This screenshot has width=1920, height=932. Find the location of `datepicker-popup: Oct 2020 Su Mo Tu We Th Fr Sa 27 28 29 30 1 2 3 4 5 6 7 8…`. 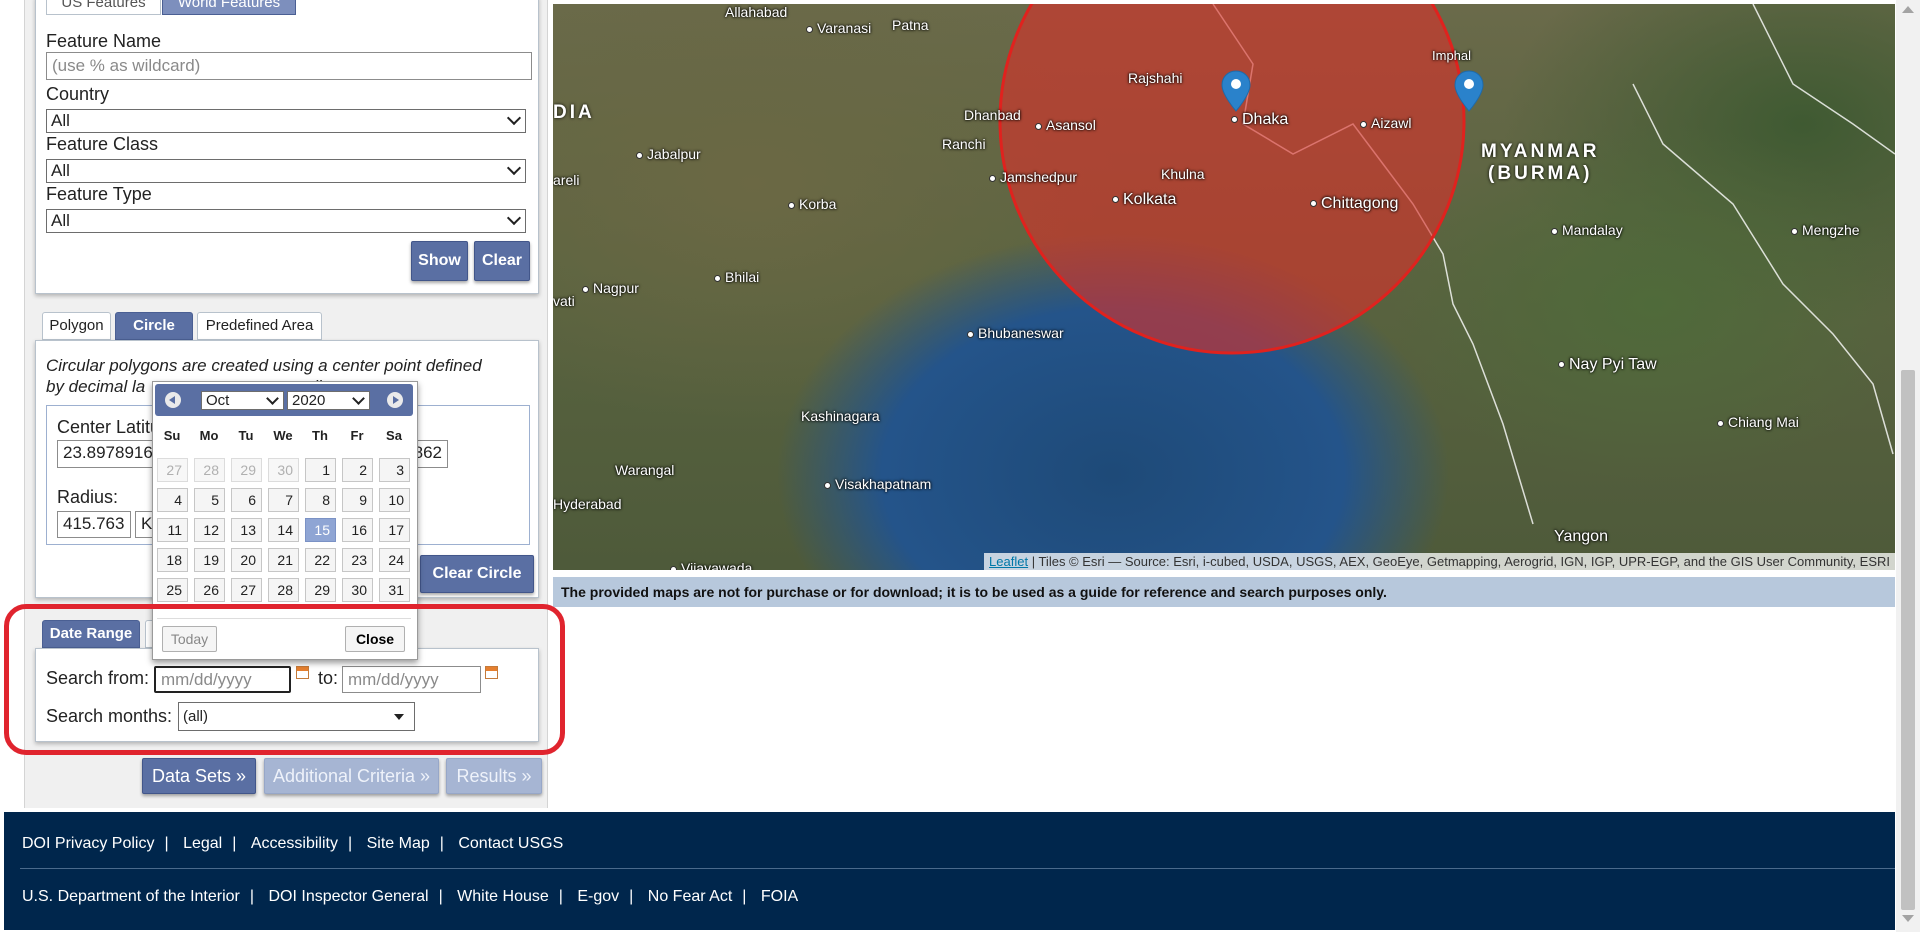

datepicker-popup: Oct 2020 Su Mo Tu We Th Fr Sa 27 28 29 30 1 2 3 4 5 6 7 8… is located at coordinates (285, 520).